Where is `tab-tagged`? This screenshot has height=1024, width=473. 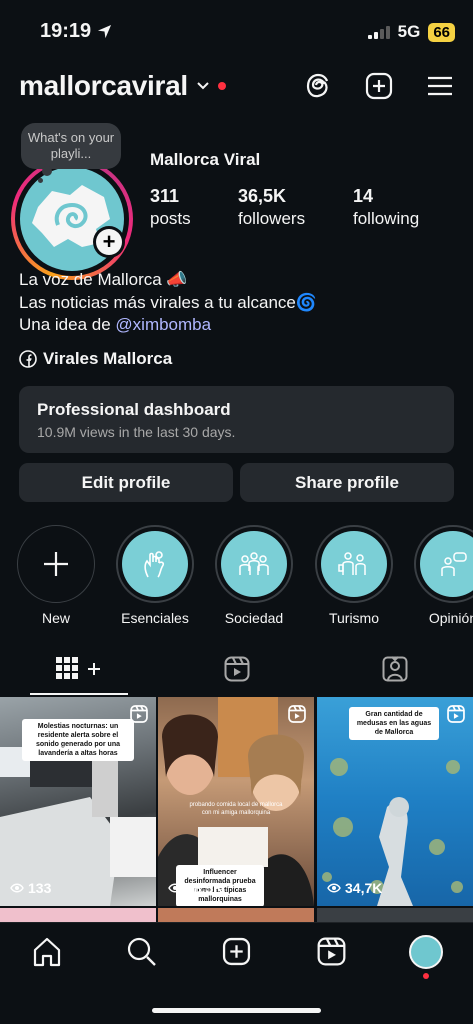
tab-tagged is located at coordinates (394, 676).